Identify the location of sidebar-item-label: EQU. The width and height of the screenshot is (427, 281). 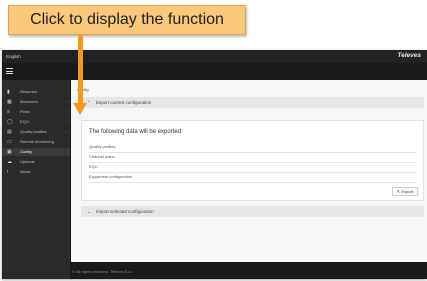
(24, 121).